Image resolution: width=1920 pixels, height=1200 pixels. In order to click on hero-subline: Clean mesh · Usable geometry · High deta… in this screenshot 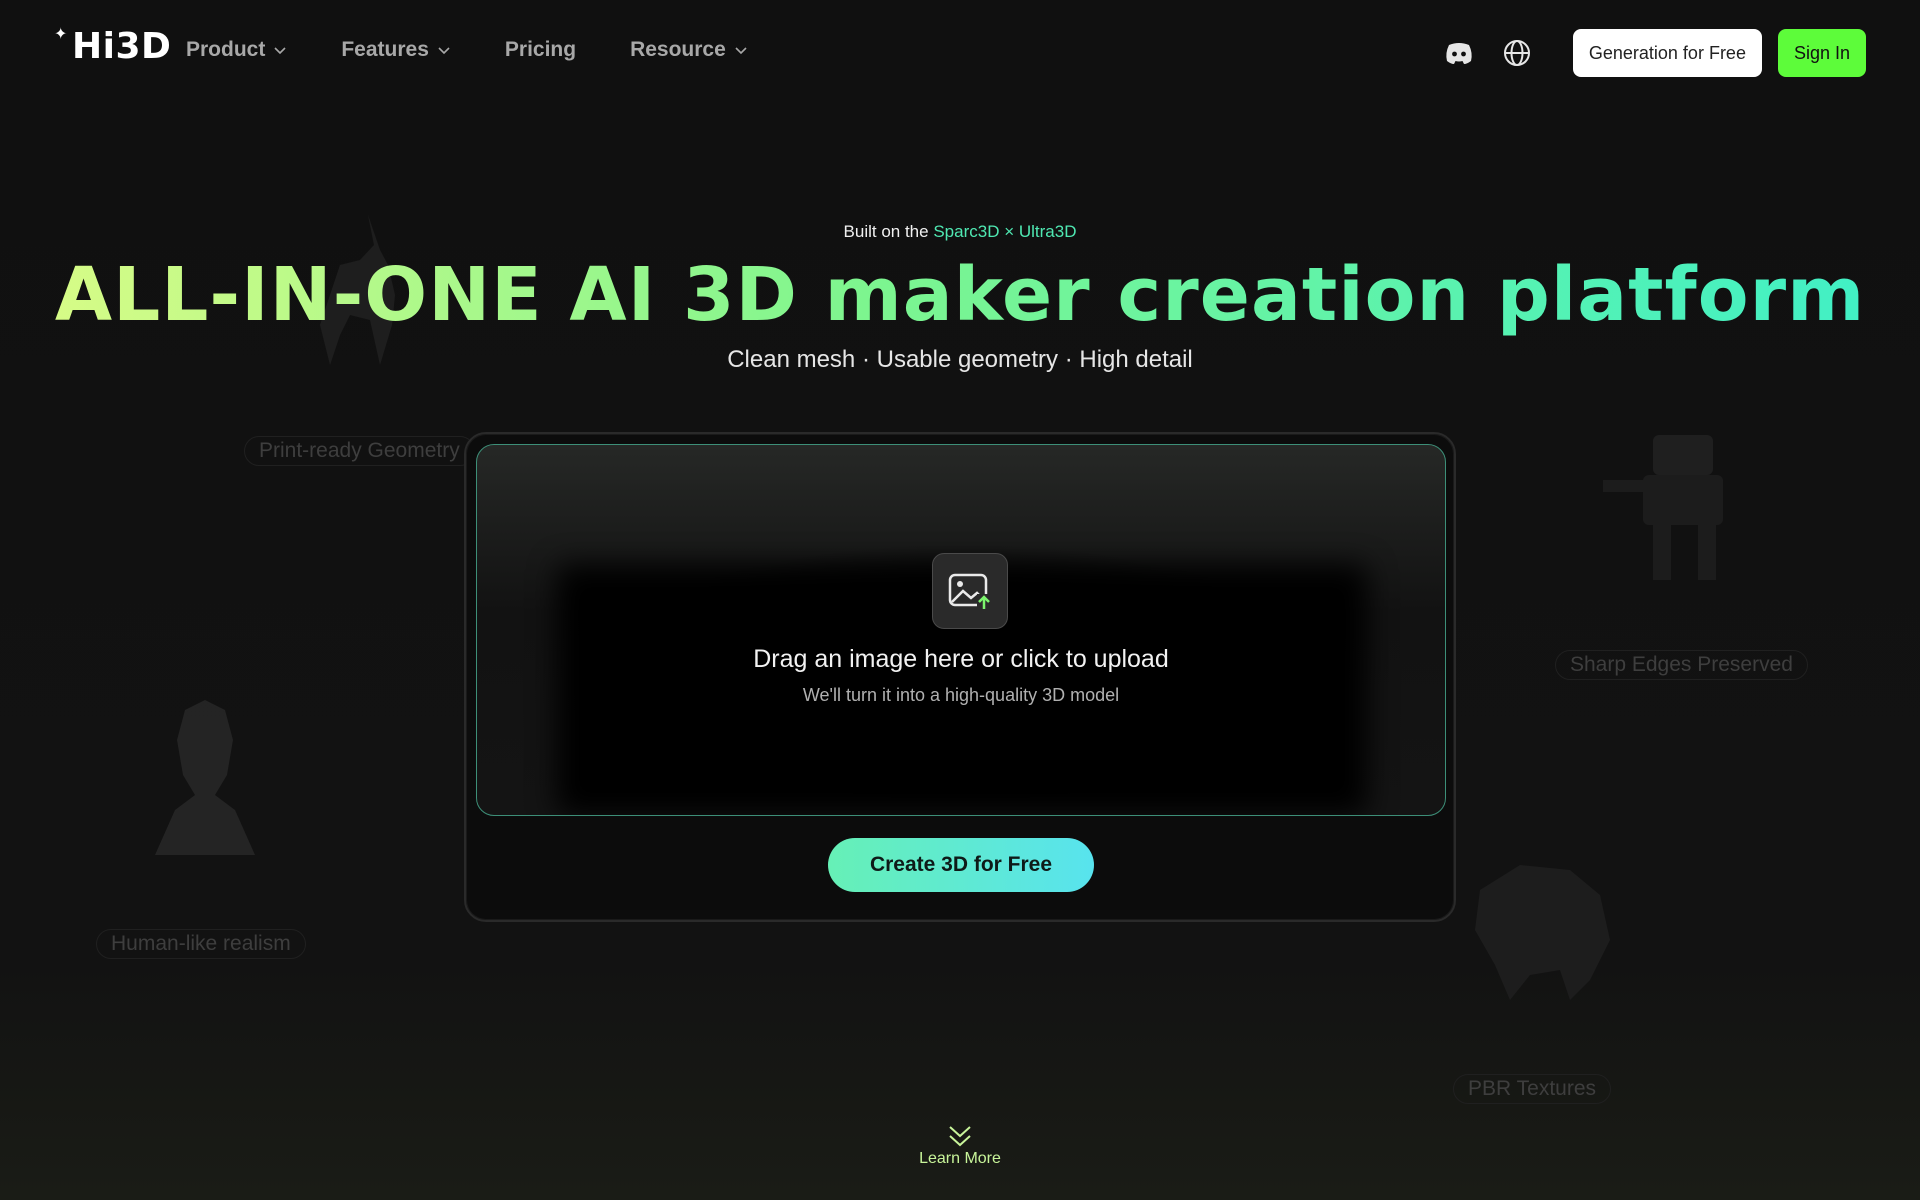, I will do `click(960, 359)`.